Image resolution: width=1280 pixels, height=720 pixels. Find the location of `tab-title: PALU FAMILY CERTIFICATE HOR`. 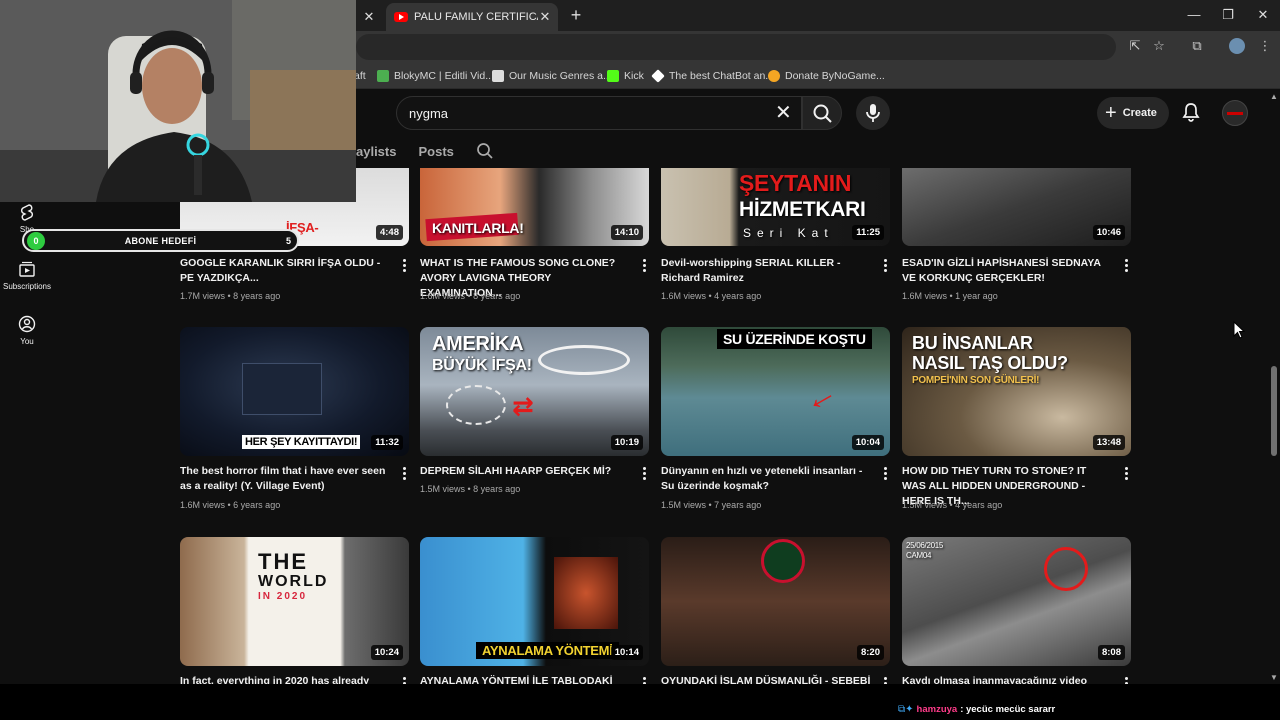

tab-title: PALU FAMILY CERTIFICATE HOR is located at coordinates (476, 17).